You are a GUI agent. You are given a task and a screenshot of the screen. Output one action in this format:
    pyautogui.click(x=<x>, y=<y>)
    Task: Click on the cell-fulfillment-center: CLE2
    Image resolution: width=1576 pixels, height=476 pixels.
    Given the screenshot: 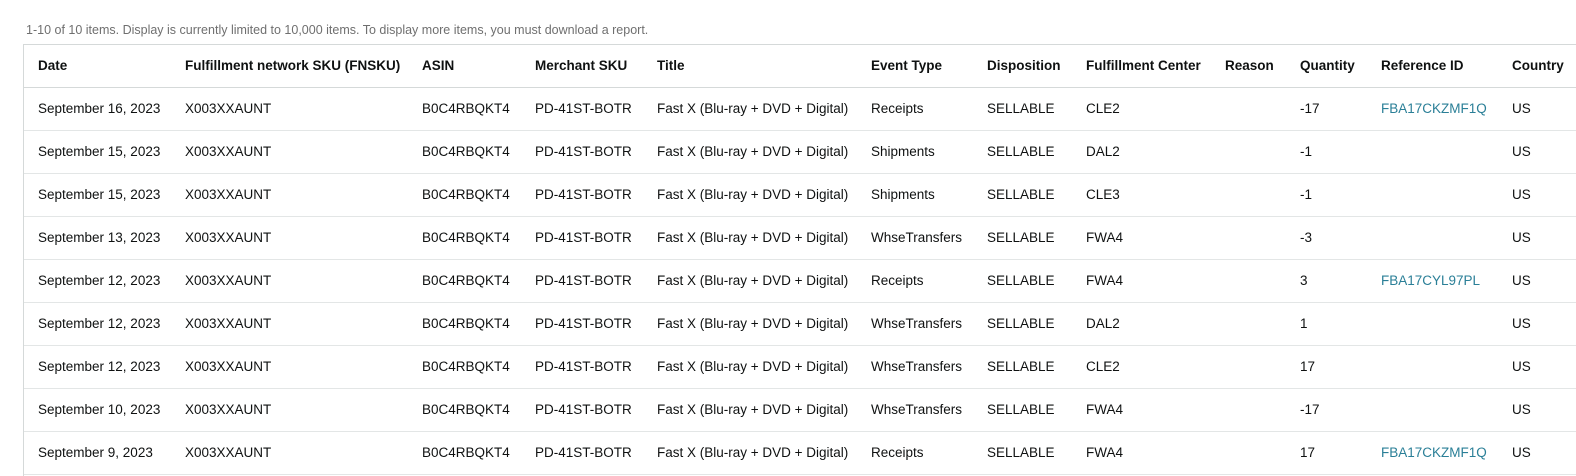 What is the action you would take?
    pyautogui.click(x=1103, y=366)
    